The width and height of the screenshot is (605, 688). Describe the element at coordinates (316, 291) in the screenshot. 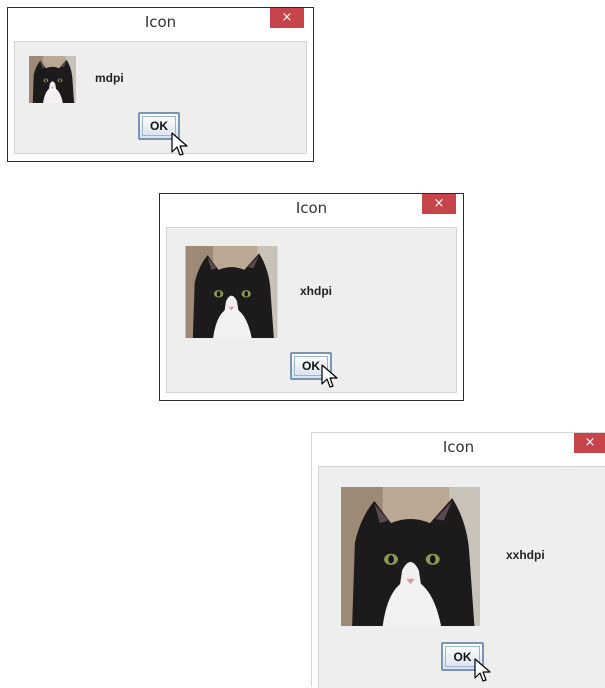

I see `density-label: xhdpi` at that location.